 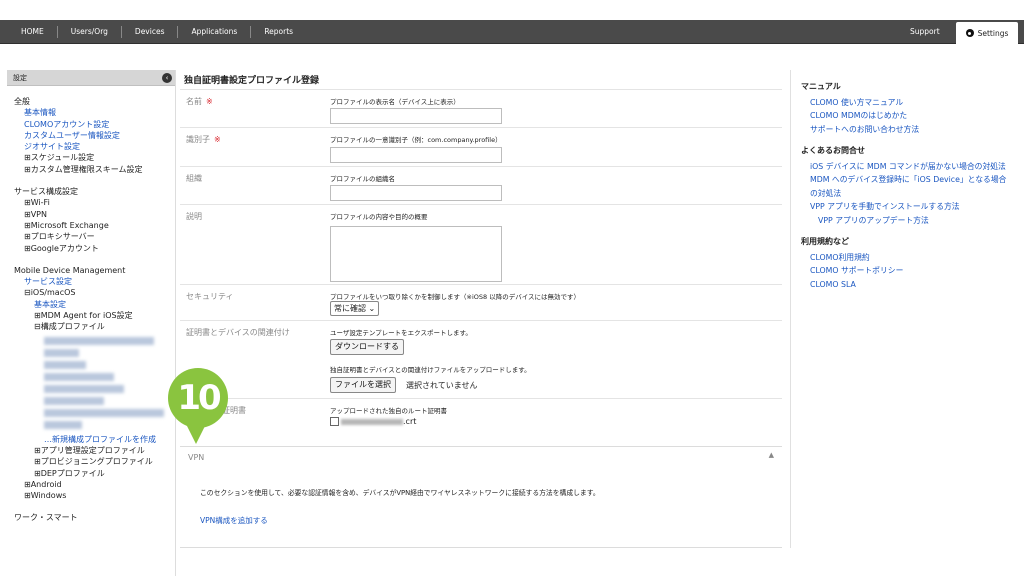 What do you see at coordinates (372, 308) in the screenshot?
I see `chevron-down-icon: ⌄` at bounding box center [372, 308].